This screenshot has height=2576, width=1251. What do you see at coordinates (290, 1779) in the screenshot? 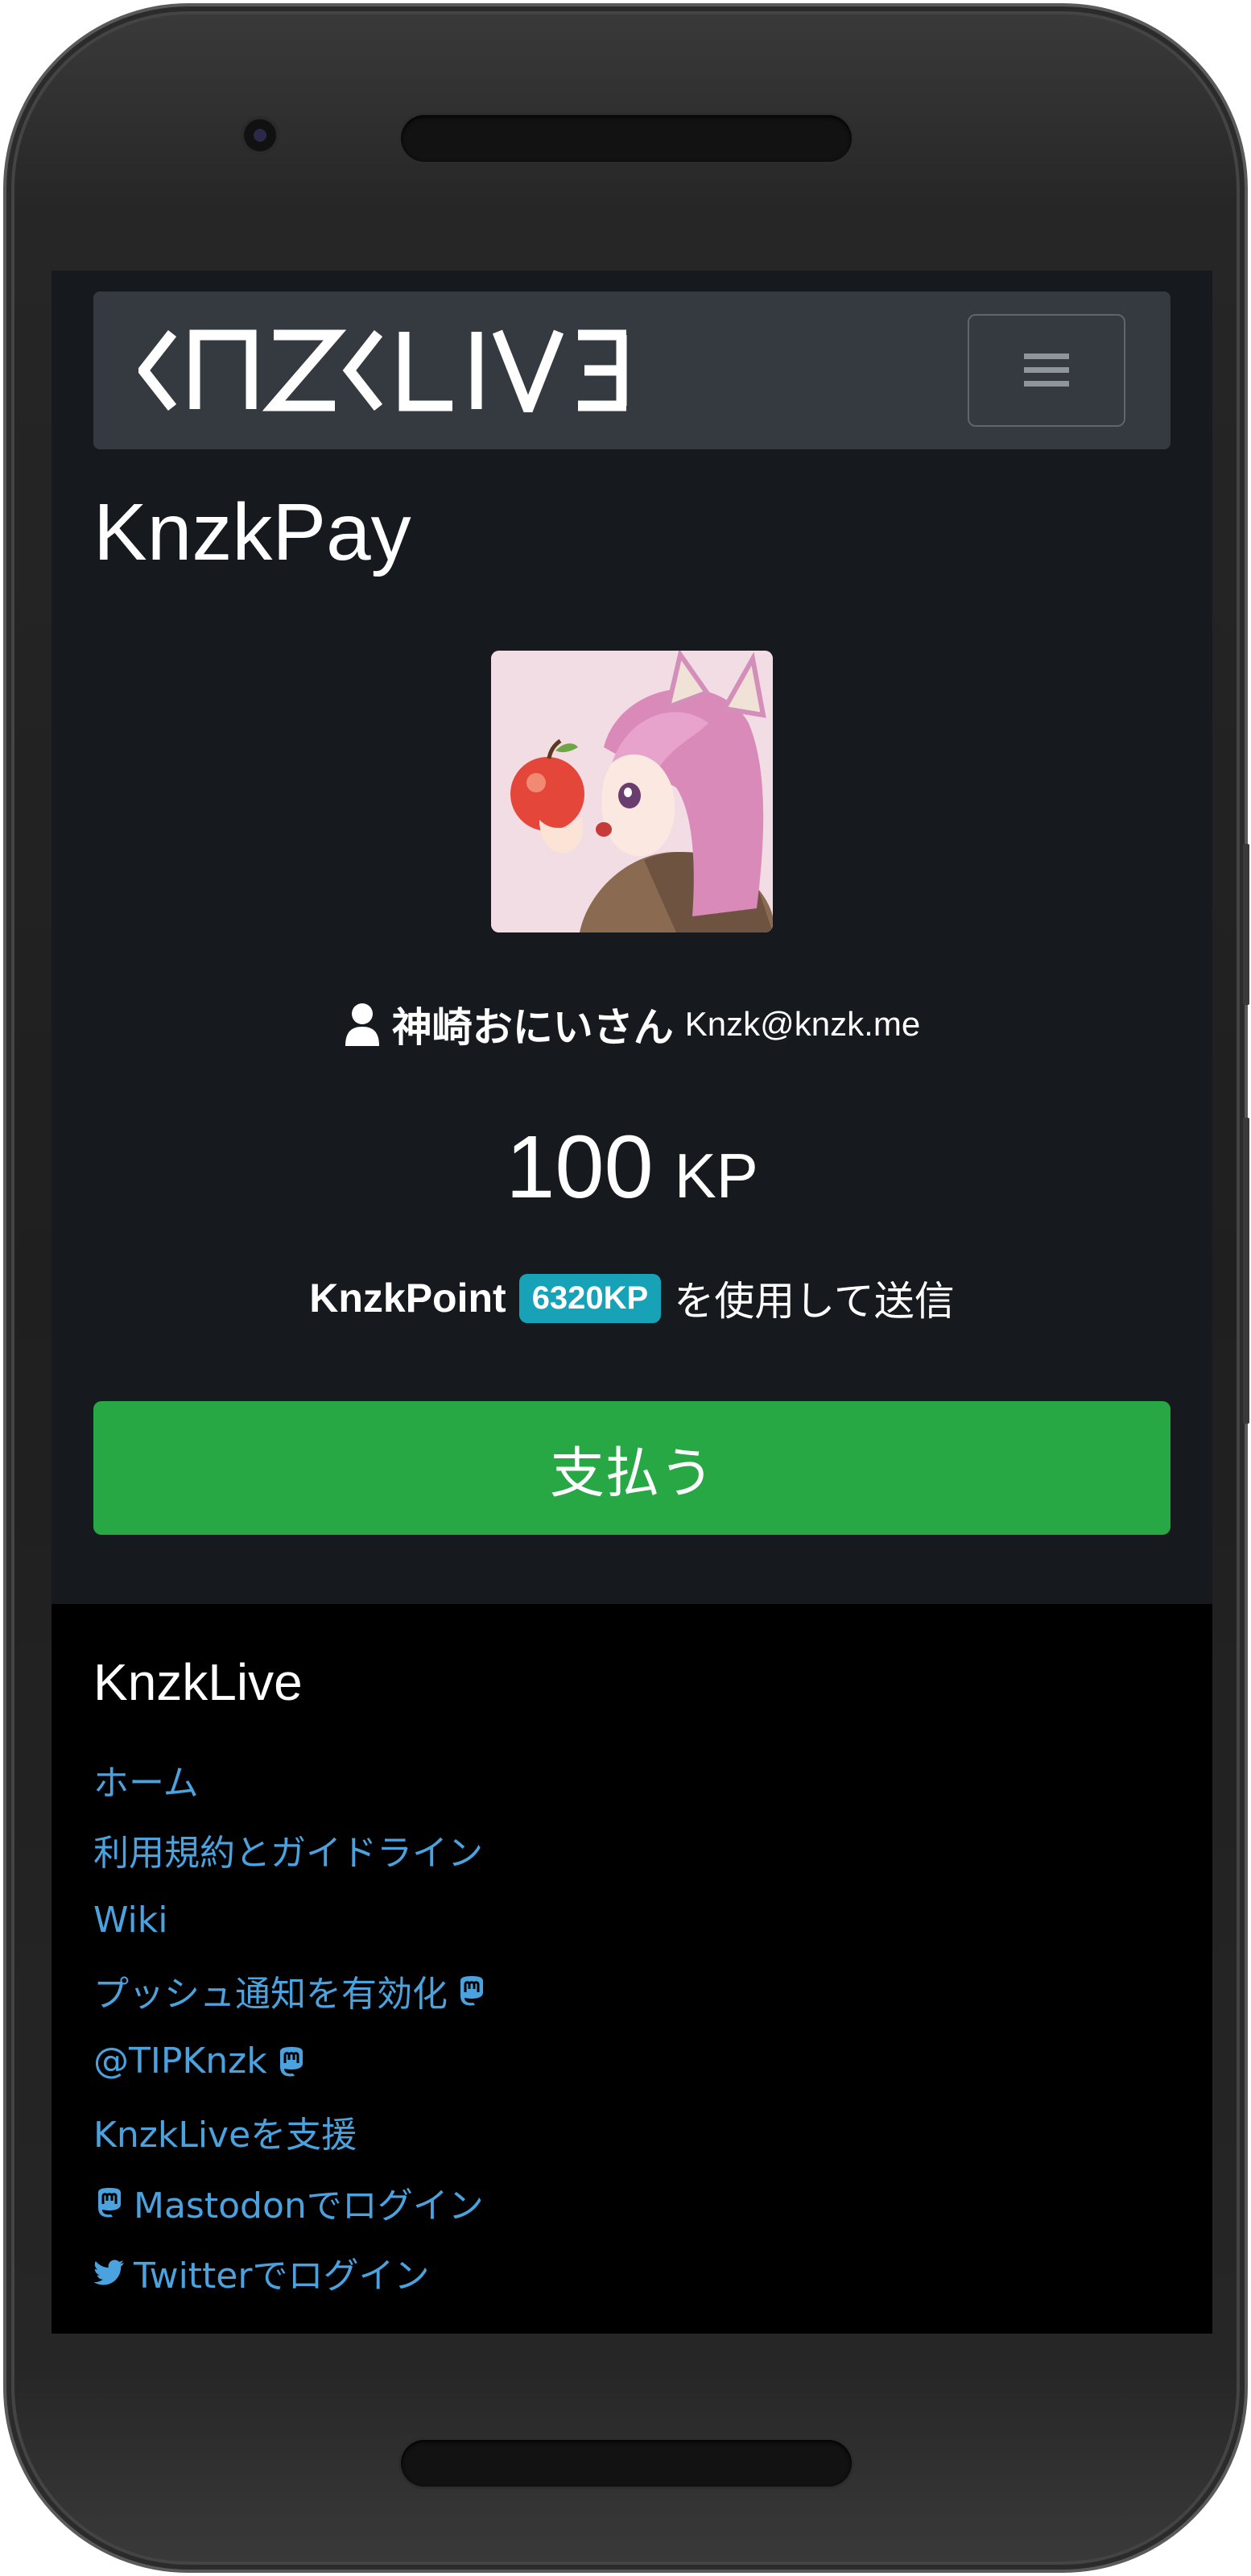
I see `footer-link-home: ホーム` at bounding box center [290, 1779].